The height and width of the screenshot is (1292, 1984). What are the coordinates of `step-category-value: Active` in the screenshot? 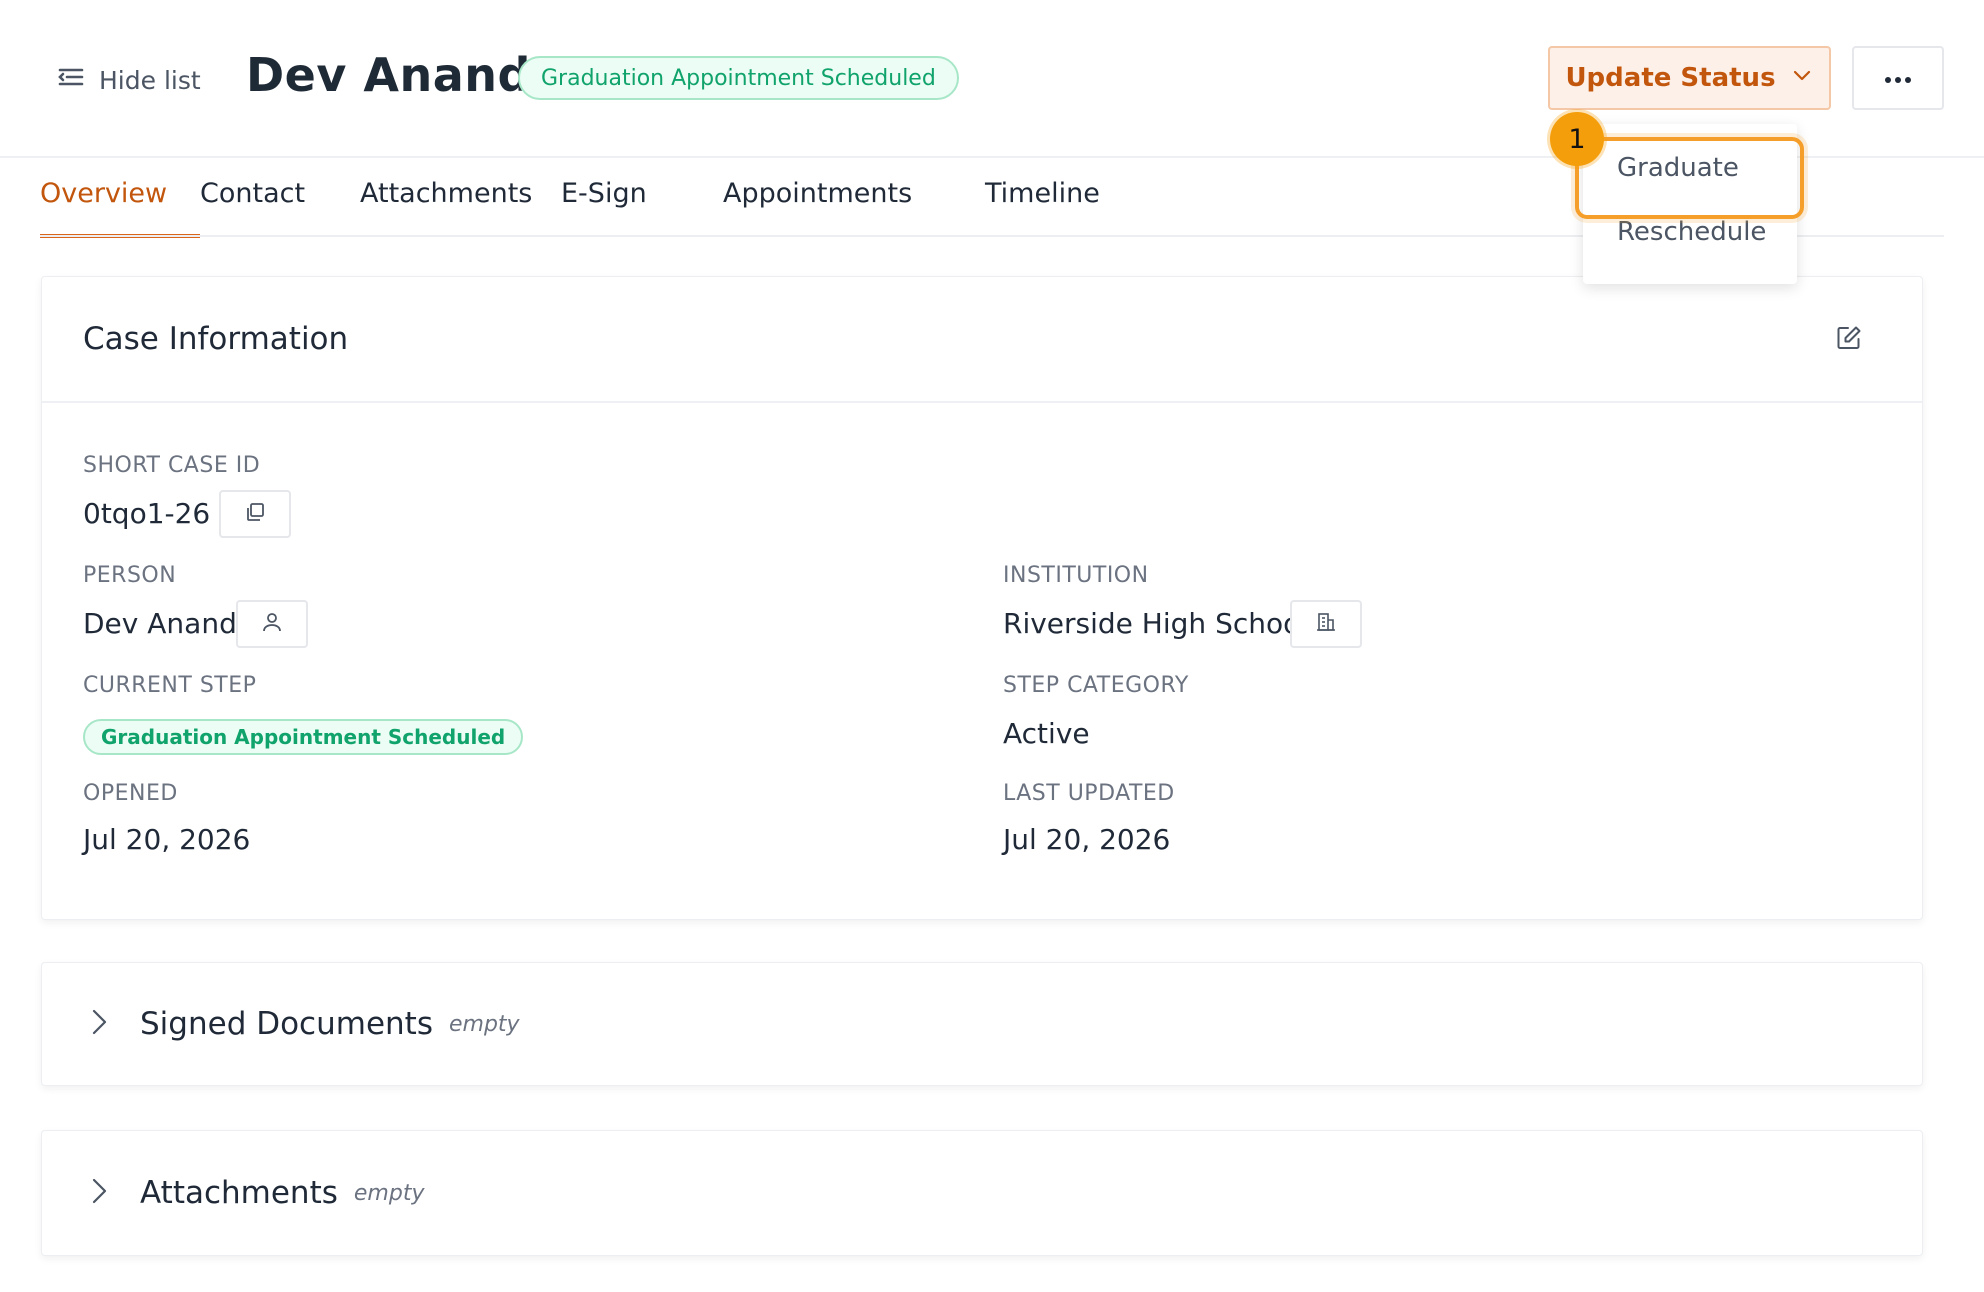 It's located at (1046, 733).